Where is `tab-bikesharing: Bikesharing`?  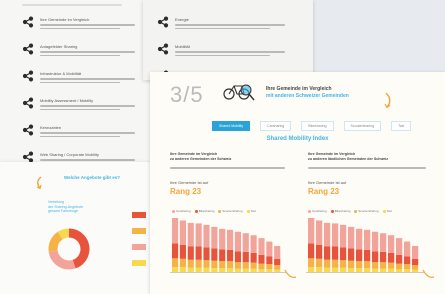
tab-bikesharing: Bikesharing is located at coordinates (317, 126).